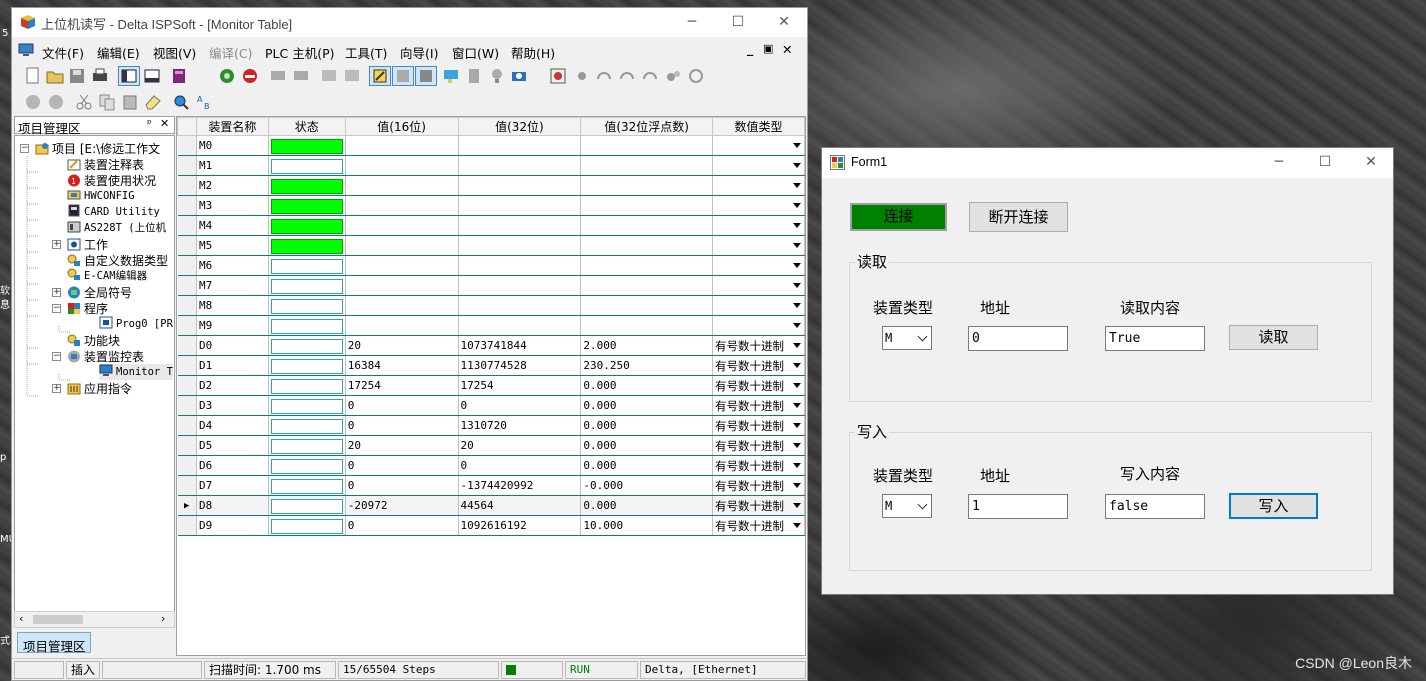 The width and height of the screenshot is (1426, 681). I want to click on value32-cell: 1130774528, so click(519, 365).